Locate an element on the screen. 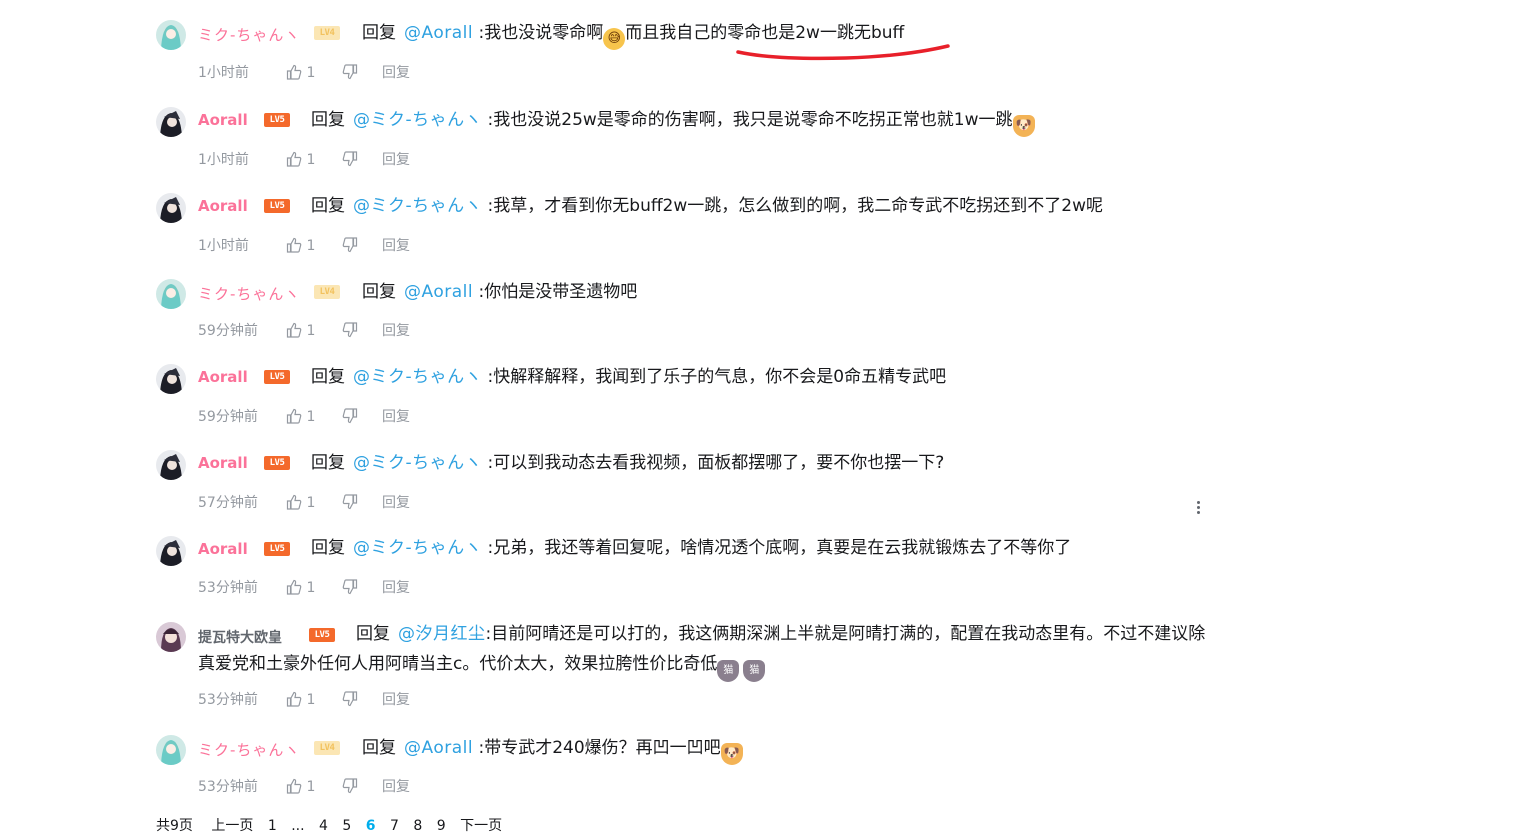  comment-meta: 59分钟前 1 回复 is located at coordinates (304, 416).